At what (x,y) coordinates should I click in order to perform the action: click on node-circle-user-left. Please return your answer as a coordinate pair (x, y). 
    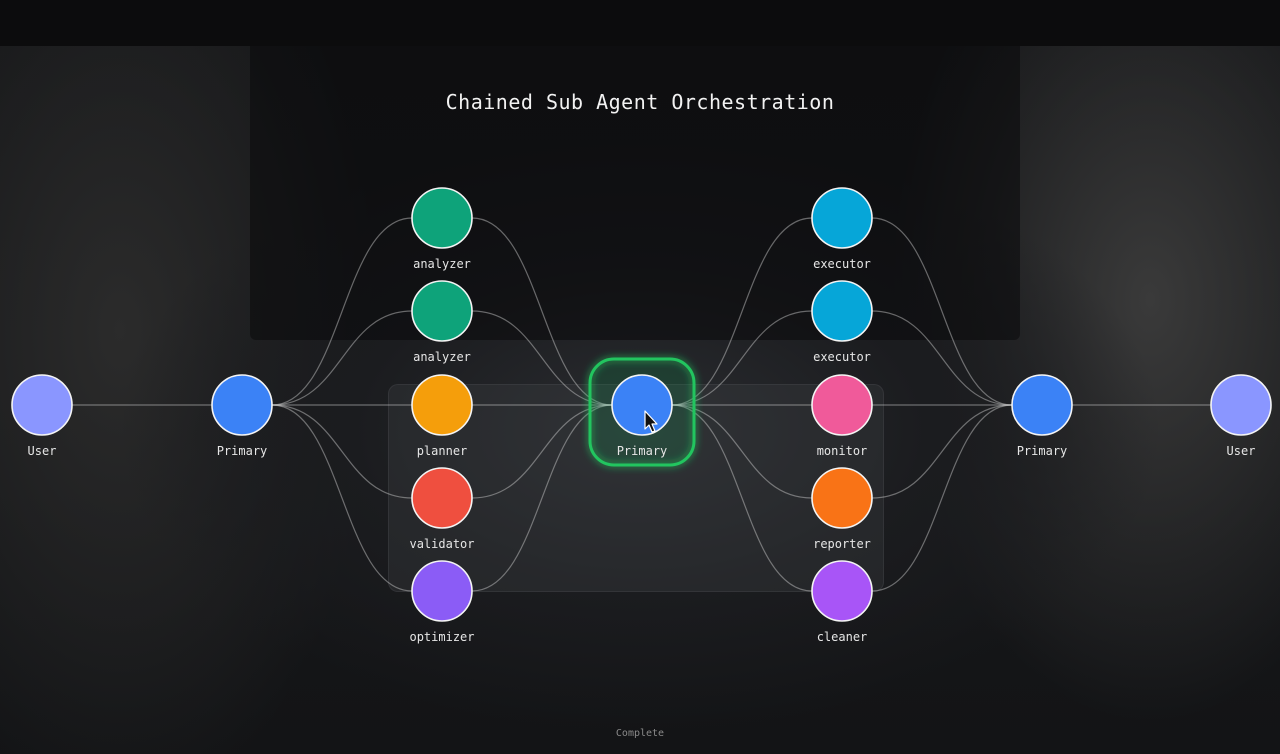
    Looking at the image, I should click on (42, 405).